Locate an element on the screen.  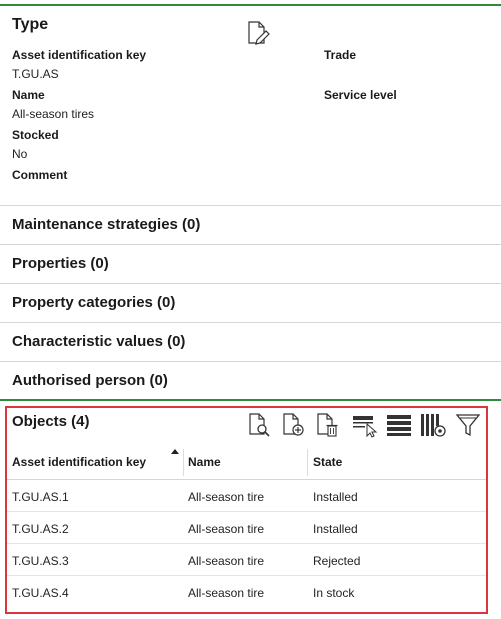
table-row: T.GU.AS.1 All-season tire Installed is located at coordinates (246, 496).